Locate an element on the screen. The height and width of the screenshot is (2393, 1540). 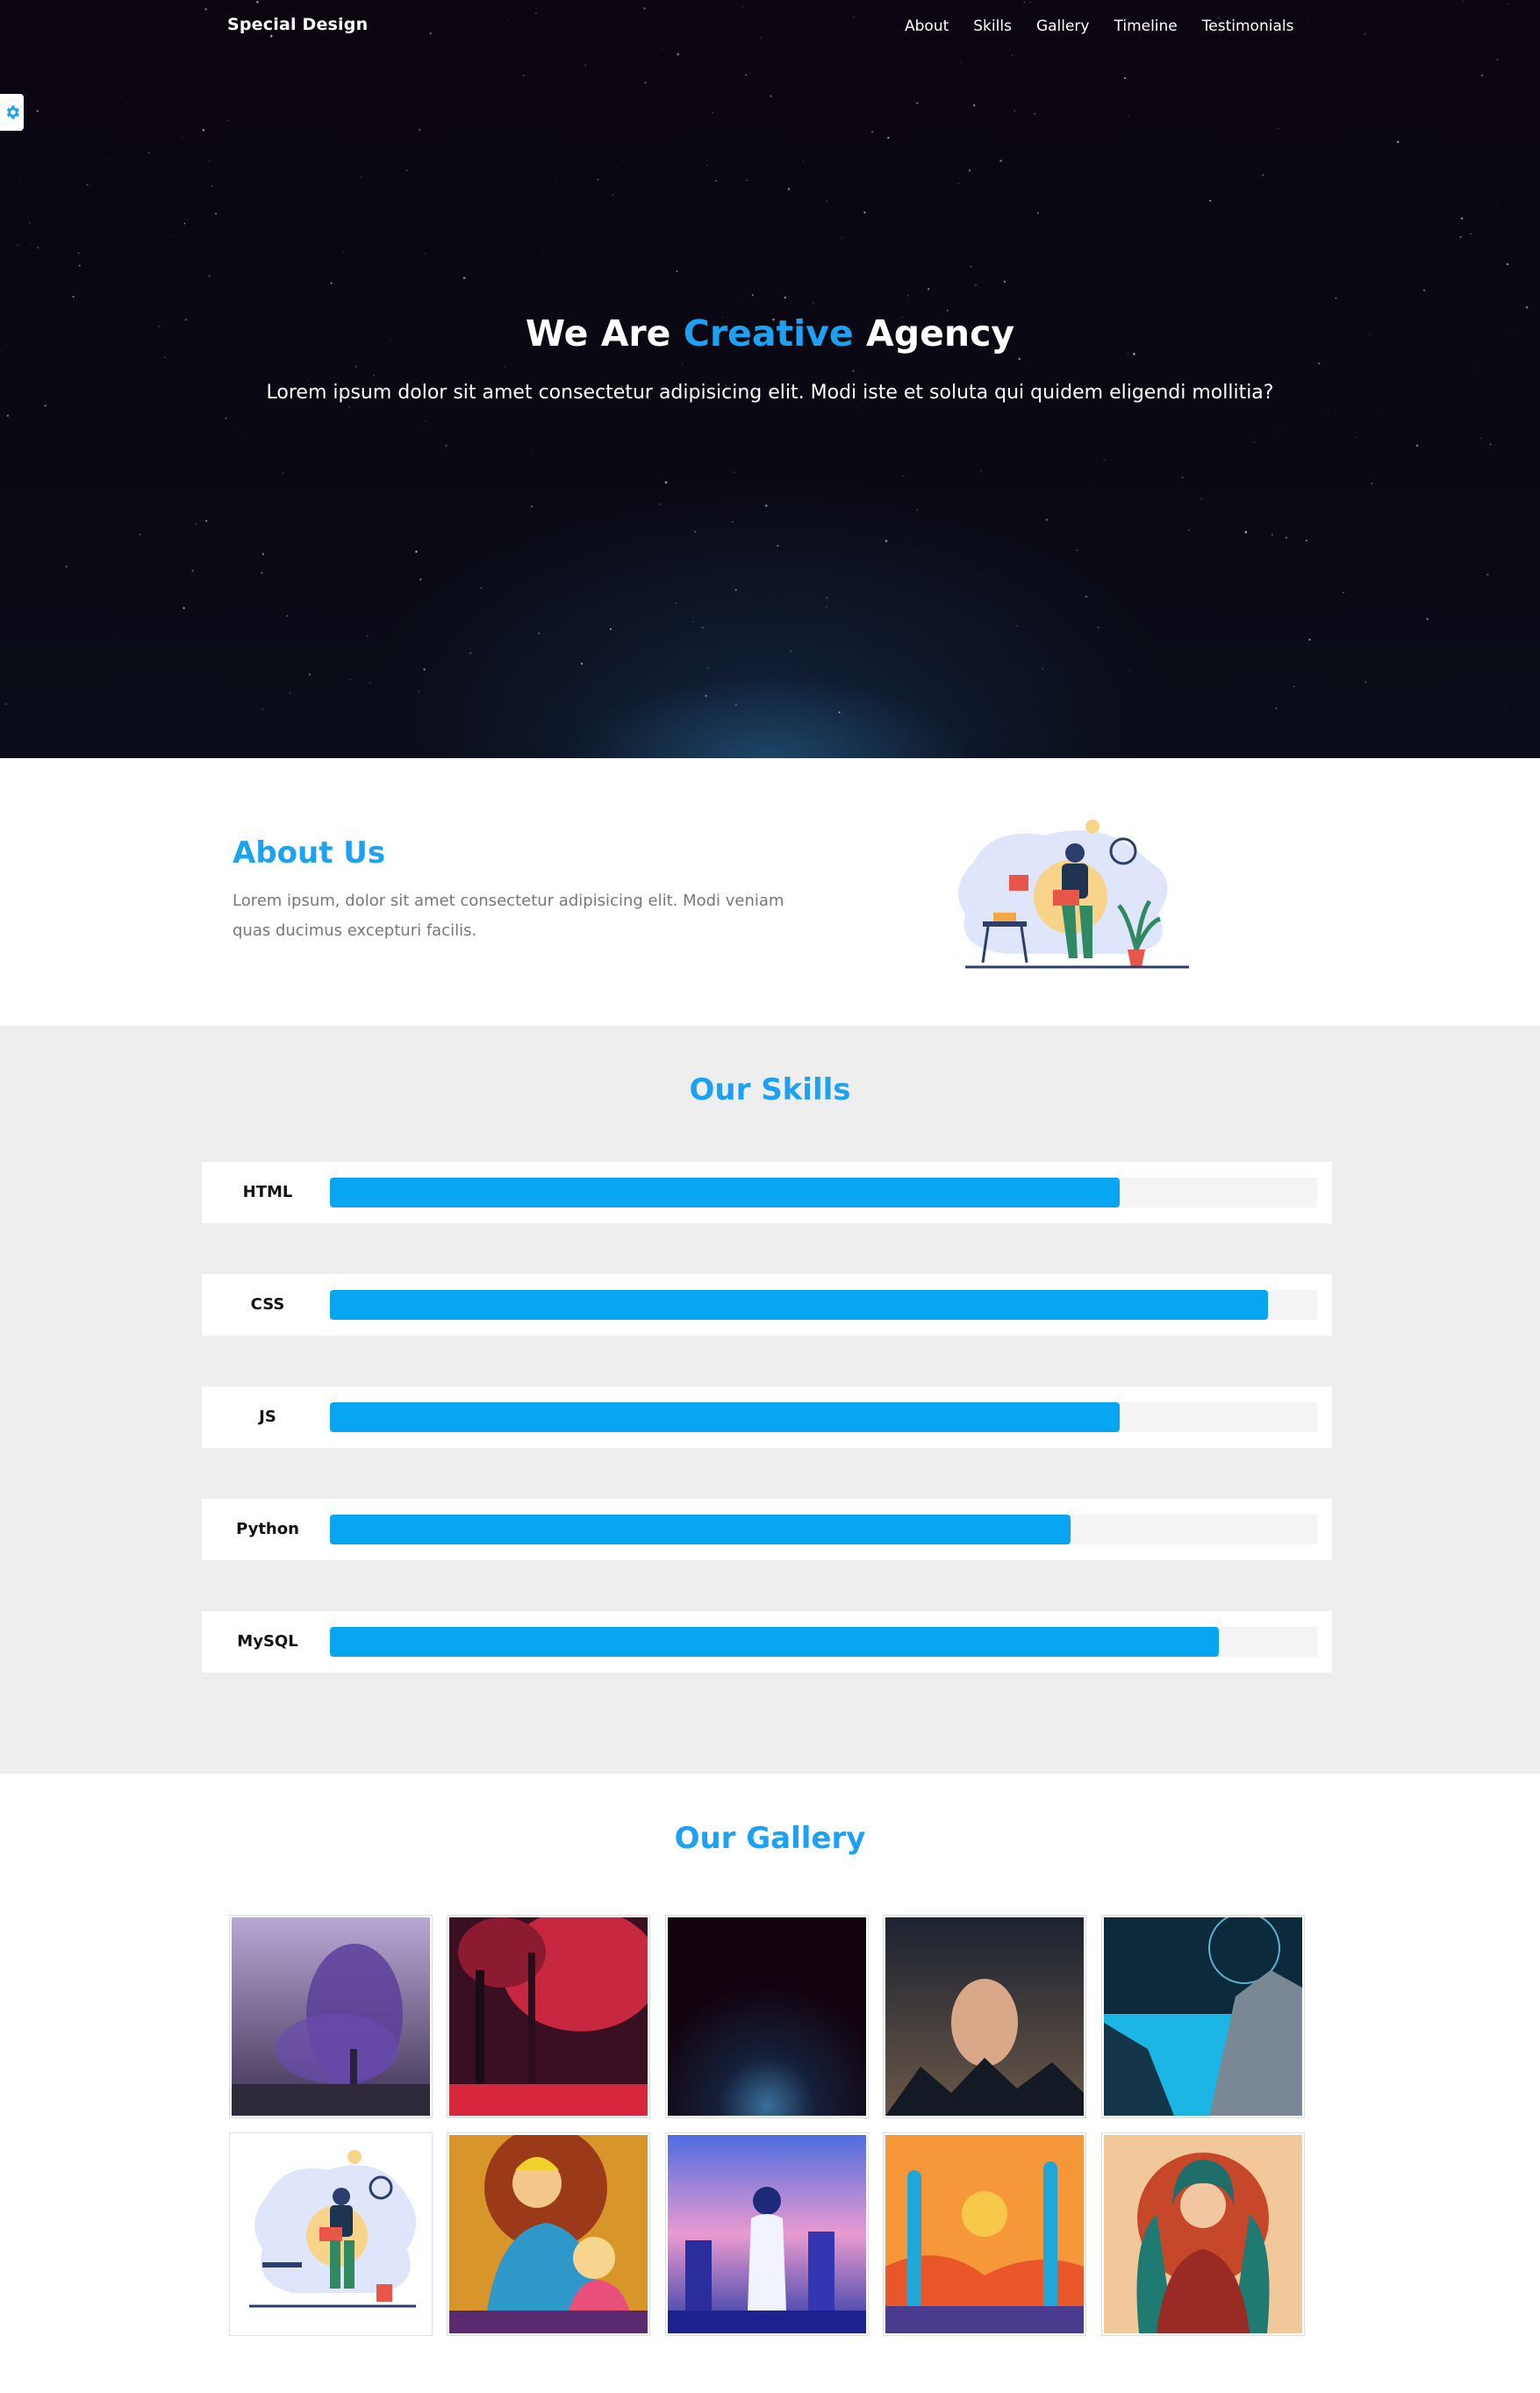
nav-link-skills: Skills is located at coordinates (992, 27).